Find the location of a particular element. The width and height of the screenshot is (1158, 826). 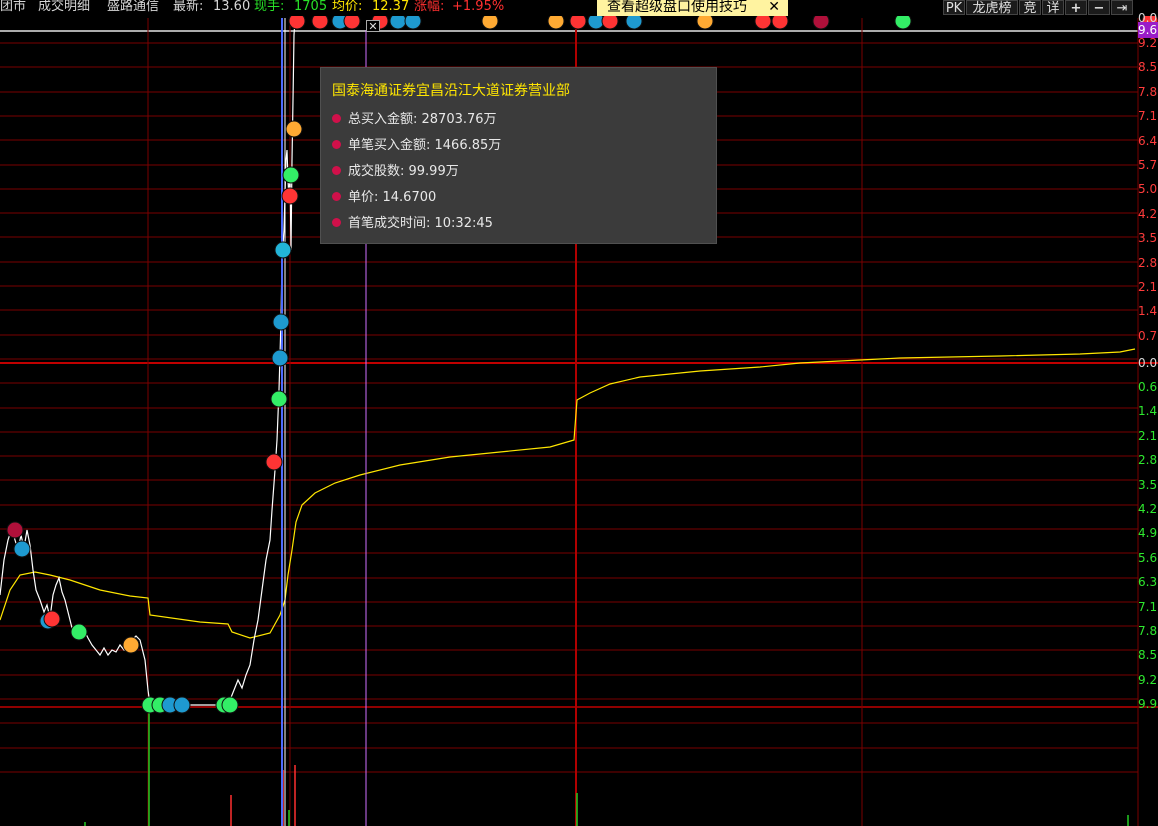

tooltip-single-buy: 单笔买入金额: 1466.85万 is located at coordinates (416, 143).